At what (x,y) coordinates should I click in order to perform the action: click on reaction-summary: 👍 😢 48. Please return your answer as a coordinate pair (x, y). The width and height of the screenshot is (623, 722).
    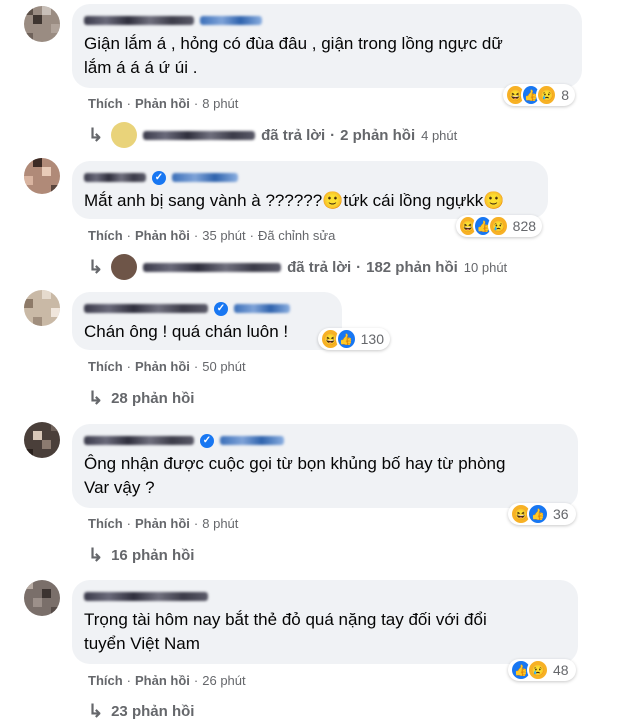
    Looking at the image, I should click on (542, 670).